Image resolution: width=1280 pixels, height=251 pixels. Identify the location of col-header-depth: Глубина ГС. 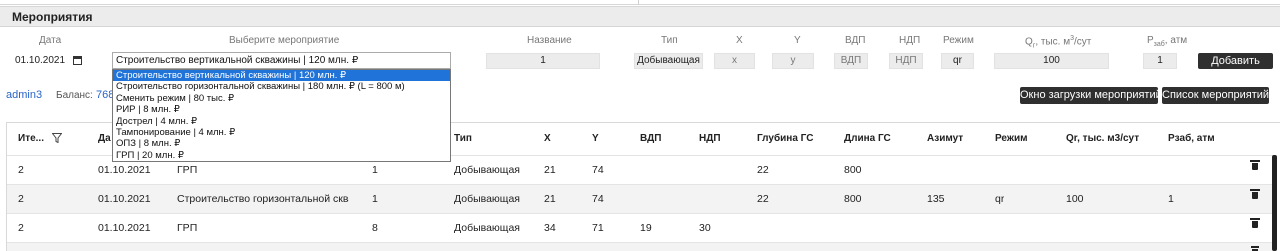
(785, 138).